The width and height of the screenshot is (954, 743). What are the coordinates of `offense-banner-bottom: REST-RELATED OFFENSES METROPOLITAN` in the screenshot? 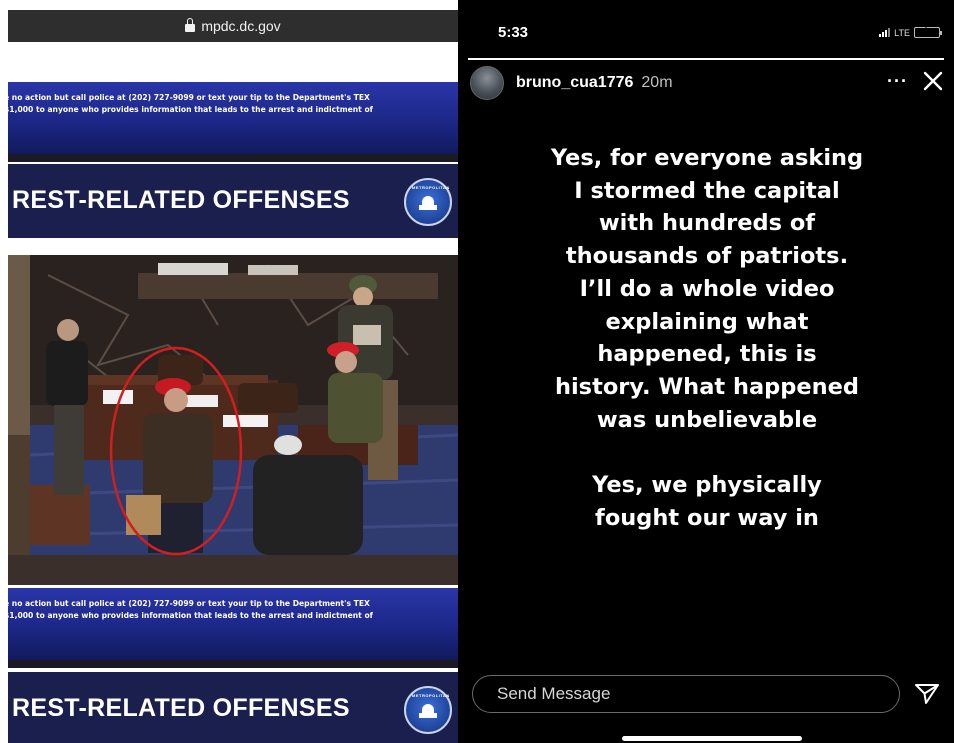 It's located at (233, 707).